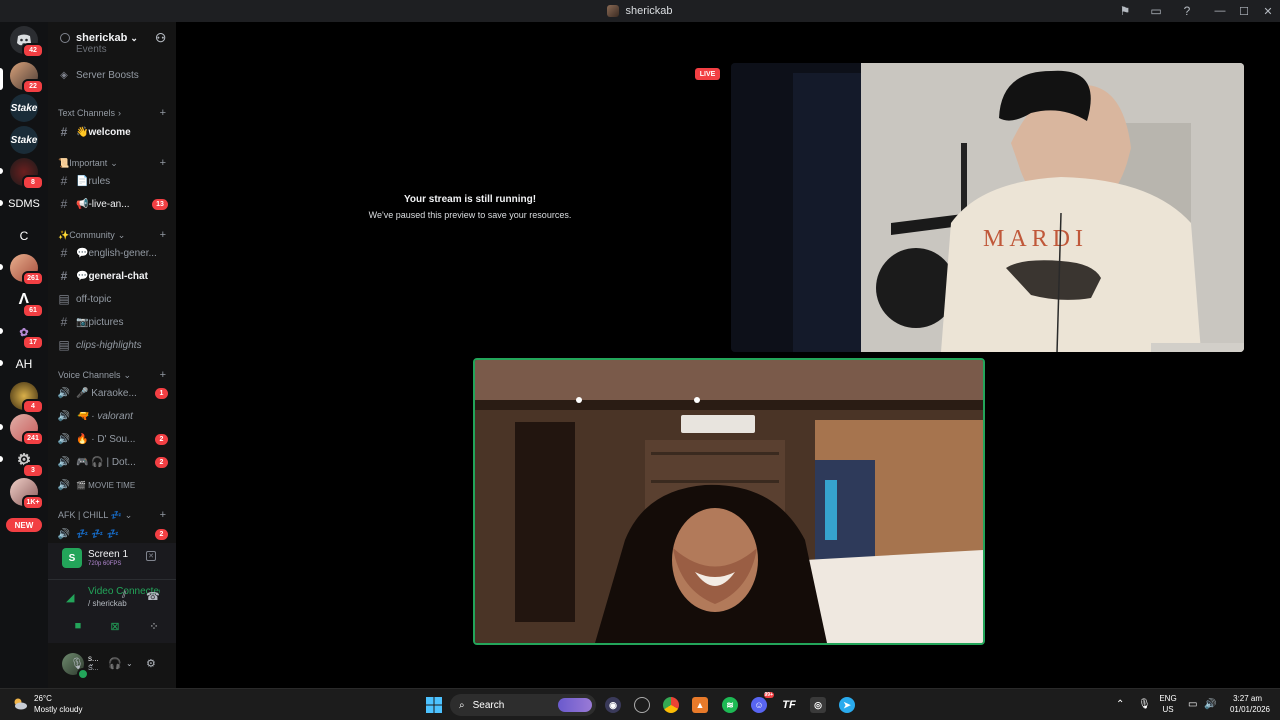 The width and height of the screenshot is (1280, 720). I want to click on chevron-down-icon: ⌄, so click(128, 514).